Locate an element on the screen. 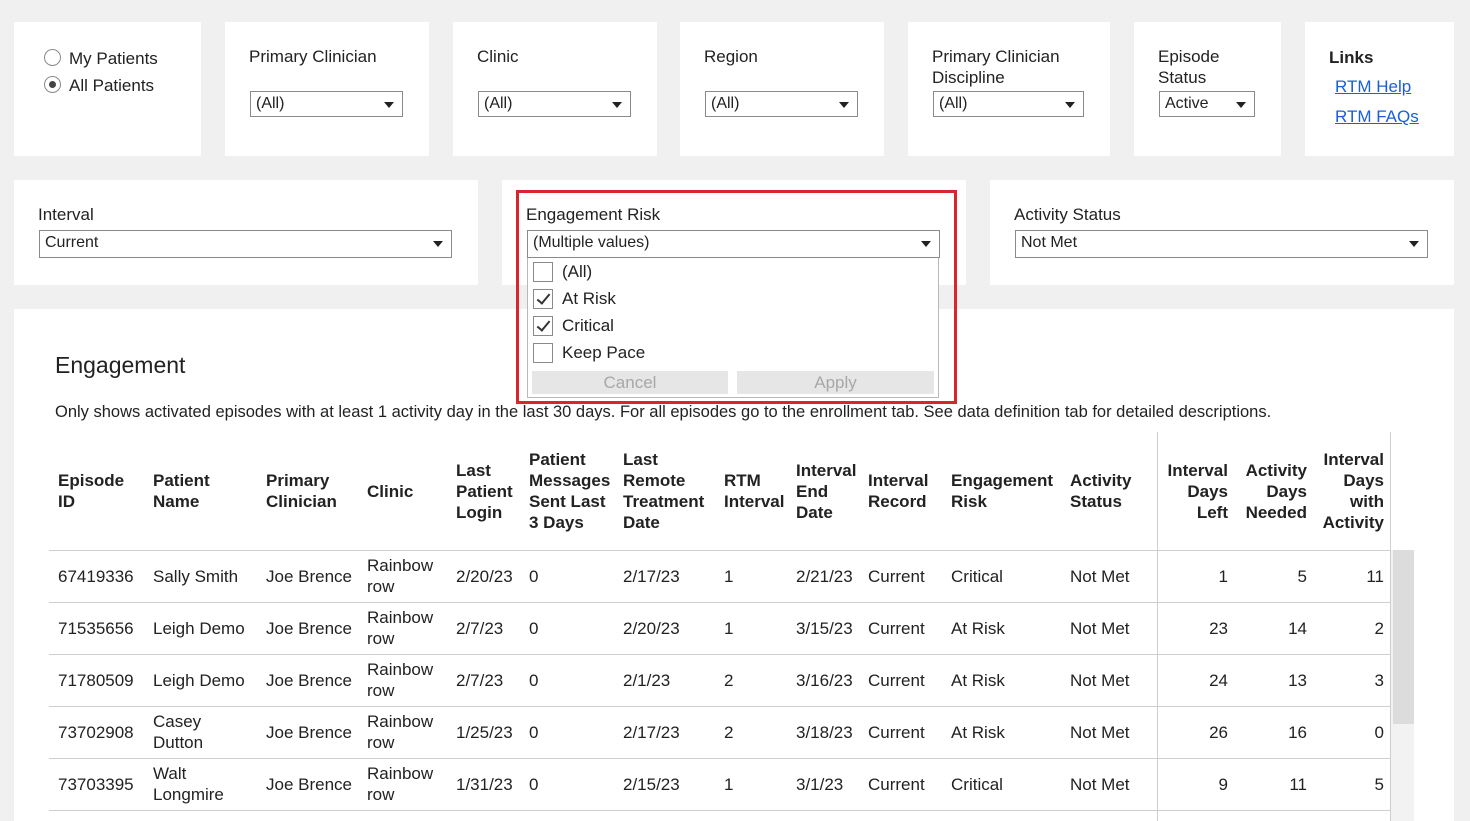 The width and height of the screenshot is (1470, 821). cancel-button: Cancel is located at coordinates (630, 382).